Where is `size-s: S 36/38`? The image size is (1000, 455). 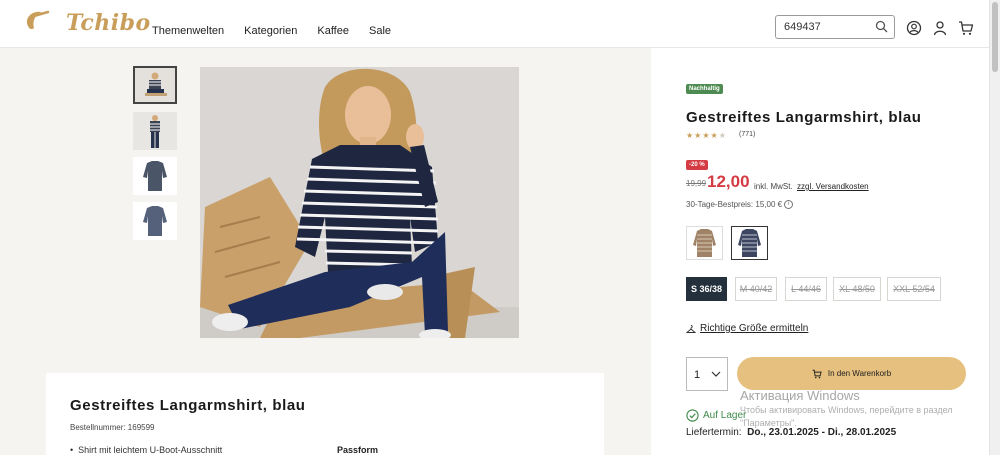
size-s: S 36/38 is located at coordinates (706, 289).